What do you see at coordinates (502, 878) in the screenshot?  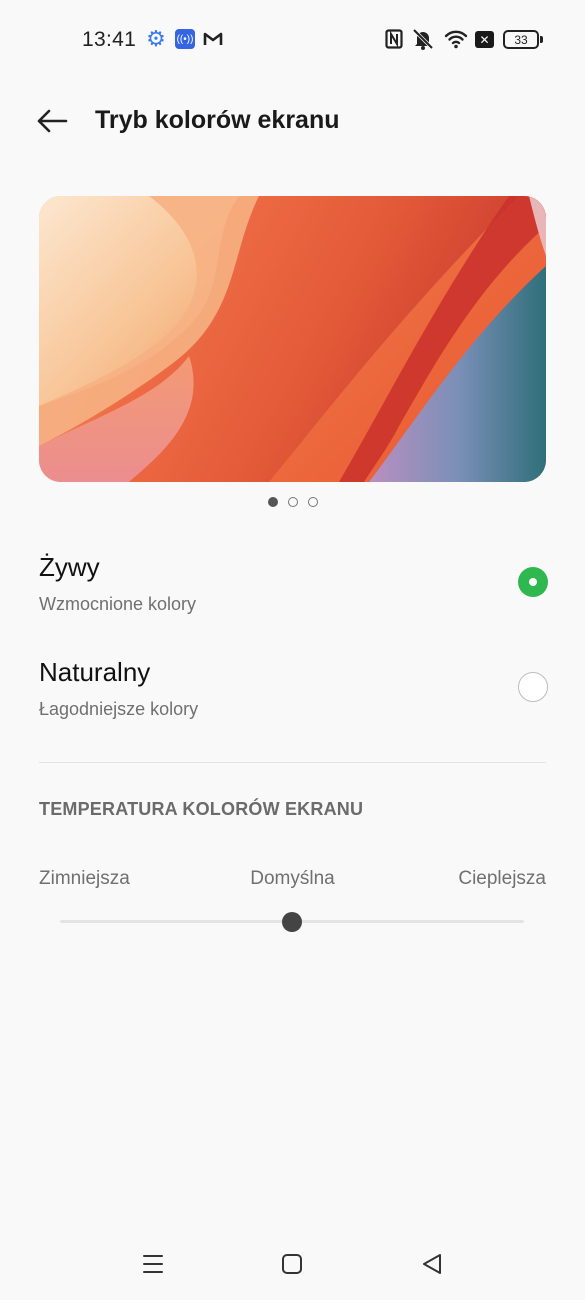 I see `slider-label-warm: Cieplejsza` at bounding box center [502, 878].